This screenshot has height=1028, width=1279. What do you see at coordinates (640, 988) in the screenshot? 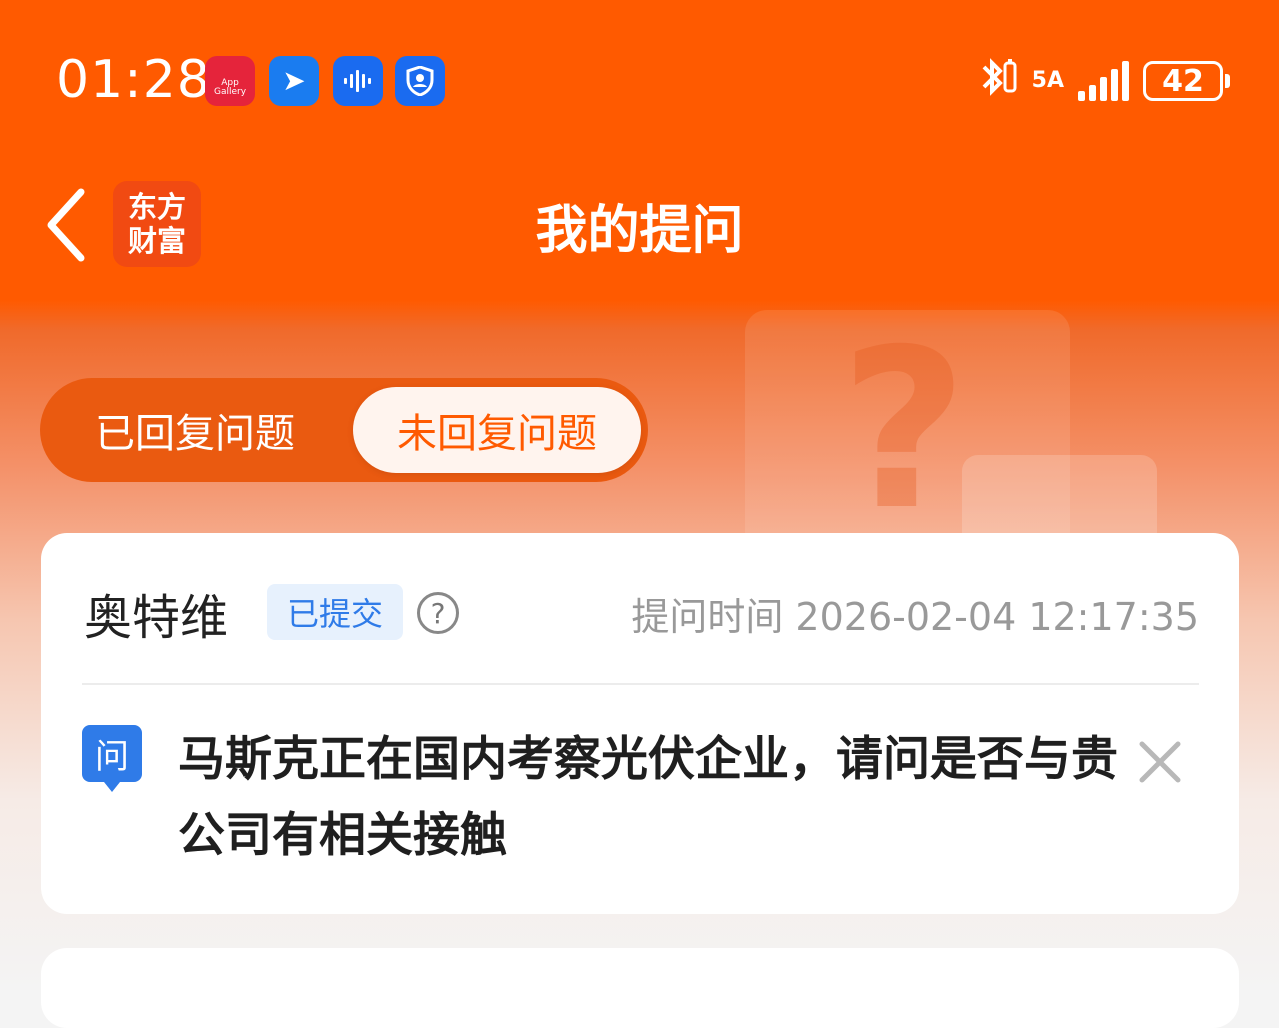
I see `next-question-card` at bounding box center [640, 988].